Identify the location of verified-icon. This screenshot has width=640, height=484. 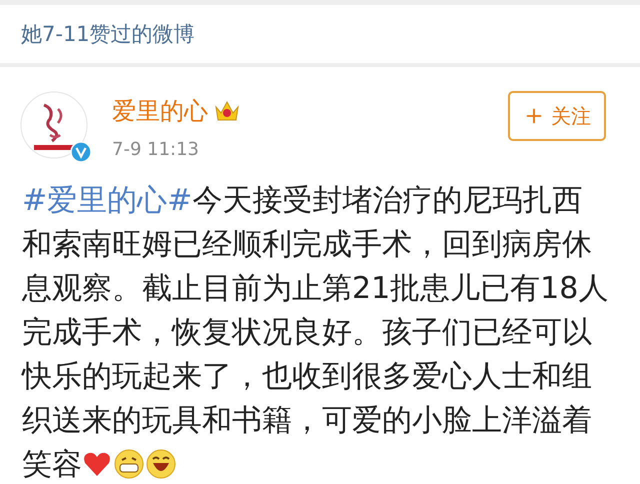
(81, 152).